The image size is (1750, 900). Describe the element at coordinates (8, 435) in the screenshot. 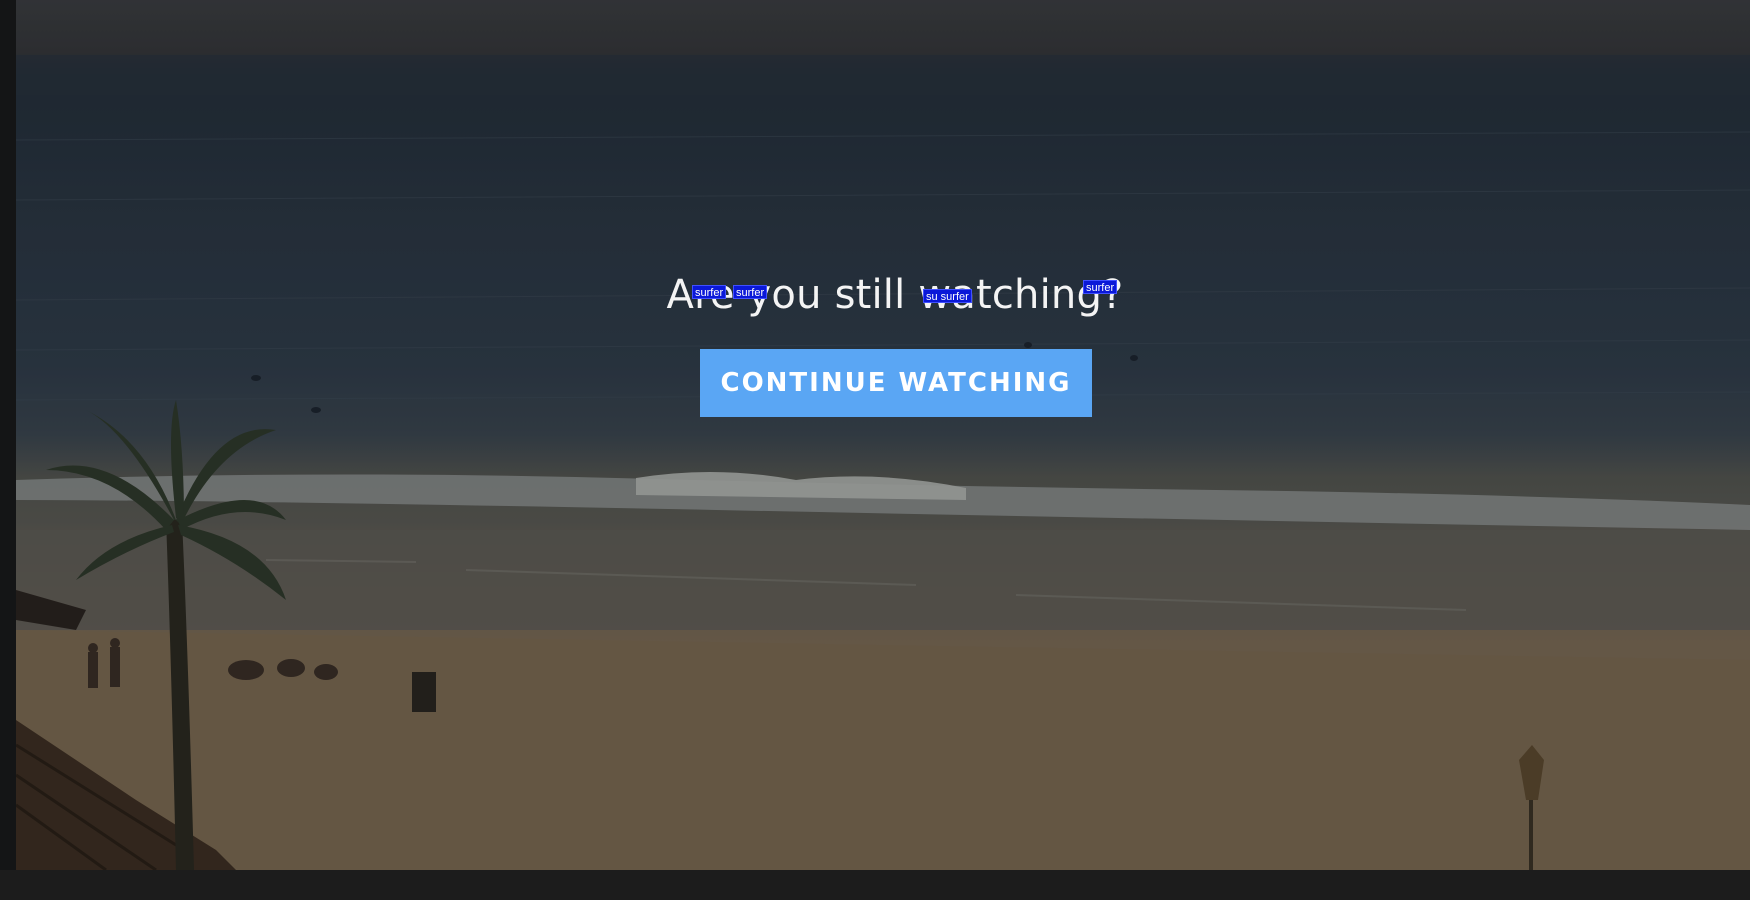

I see `left-edge-strip` at that location.